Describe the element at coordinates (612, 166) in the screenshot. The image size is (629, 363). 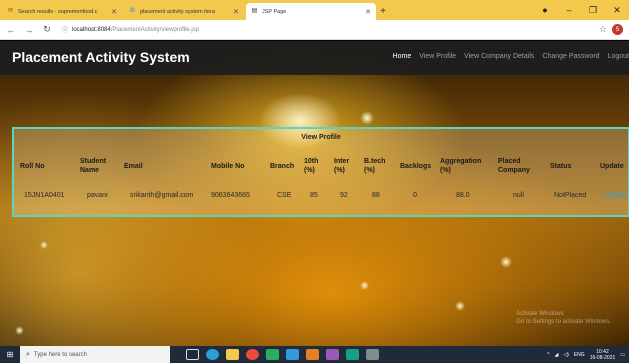
I see `column-header: Update` at that location.